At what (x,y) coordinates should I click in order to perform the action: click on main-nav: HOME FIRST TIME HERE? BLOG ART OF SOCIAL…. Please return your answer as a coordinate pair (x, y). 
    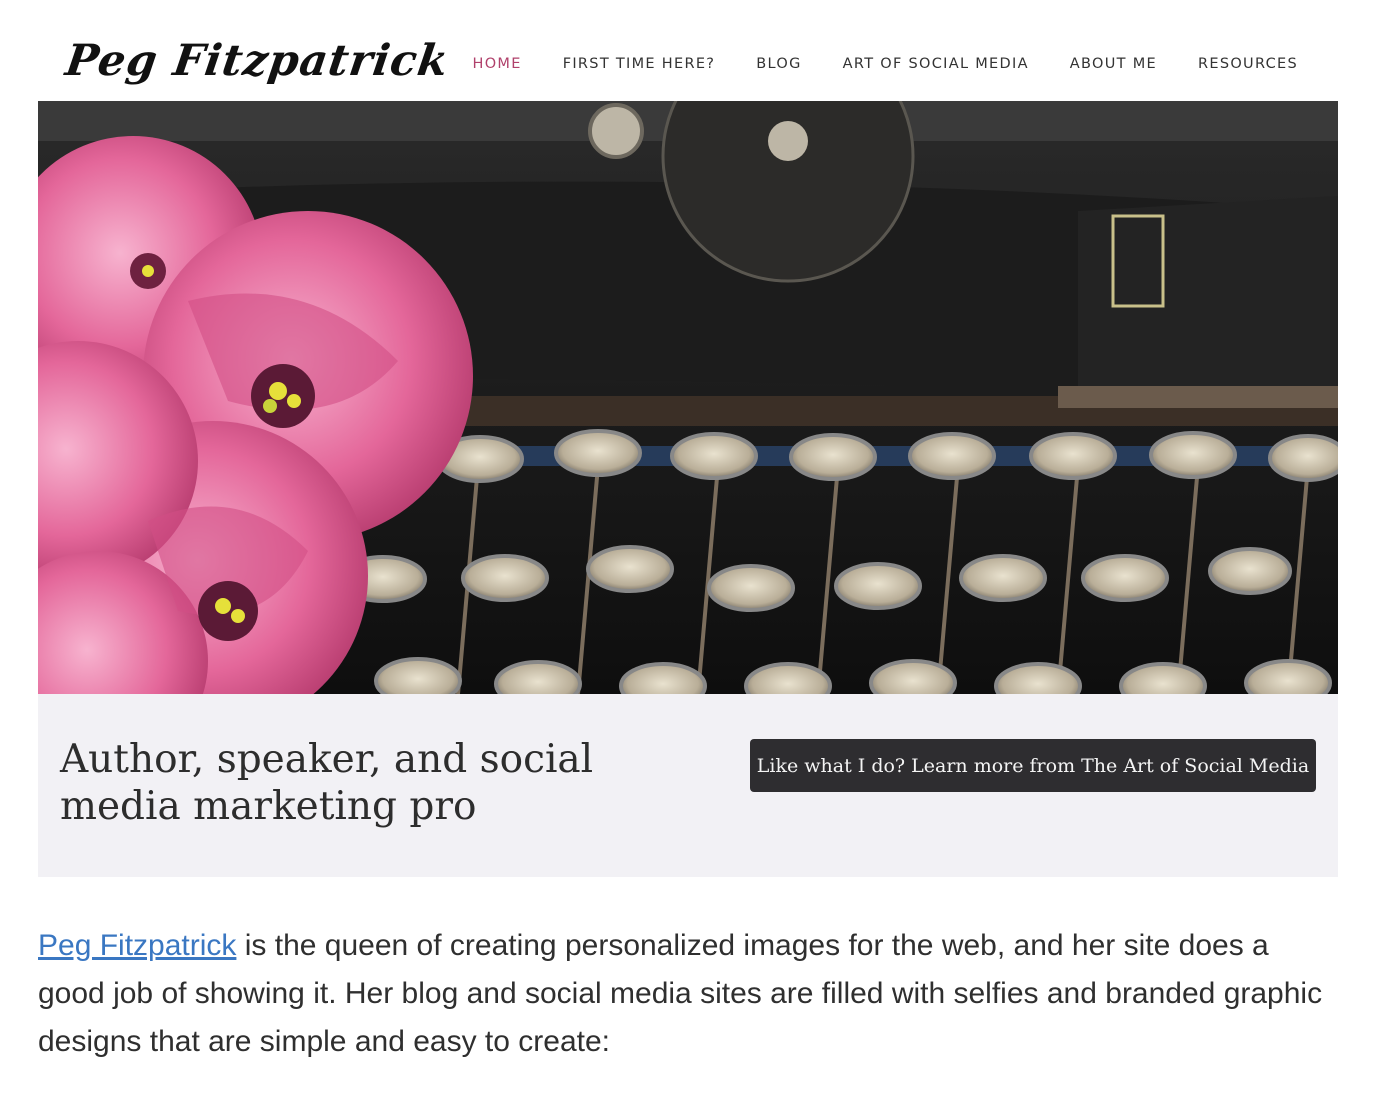
    Looking at the image, I should click on (885, 64).